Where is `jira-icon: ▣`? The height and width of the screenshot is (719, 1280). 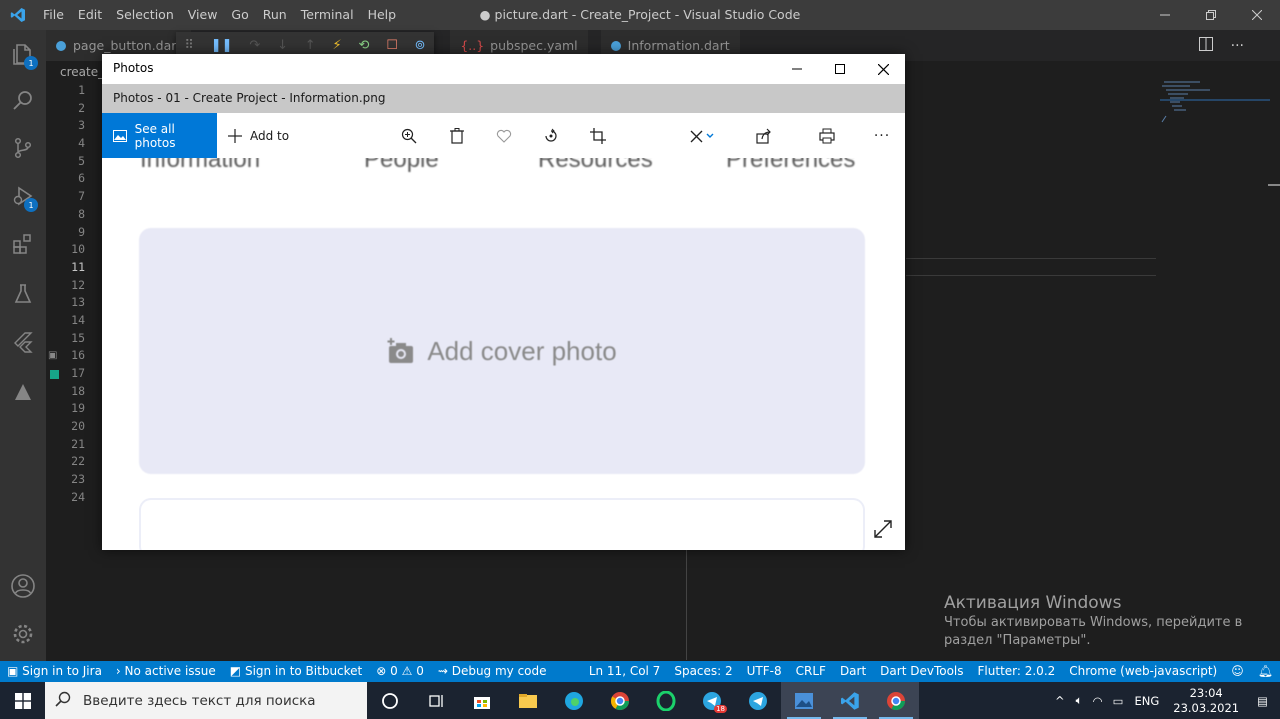 jira-icon: ▣ is located at coordinates (15, 671).